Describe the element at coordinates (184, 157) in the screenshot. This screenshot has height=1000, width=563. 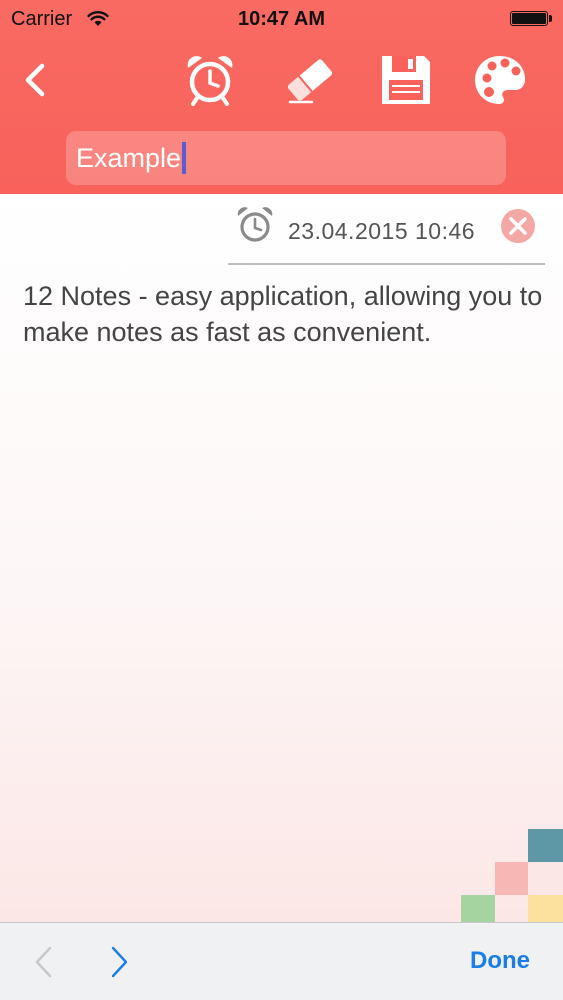
I see `text-caret` at that location.